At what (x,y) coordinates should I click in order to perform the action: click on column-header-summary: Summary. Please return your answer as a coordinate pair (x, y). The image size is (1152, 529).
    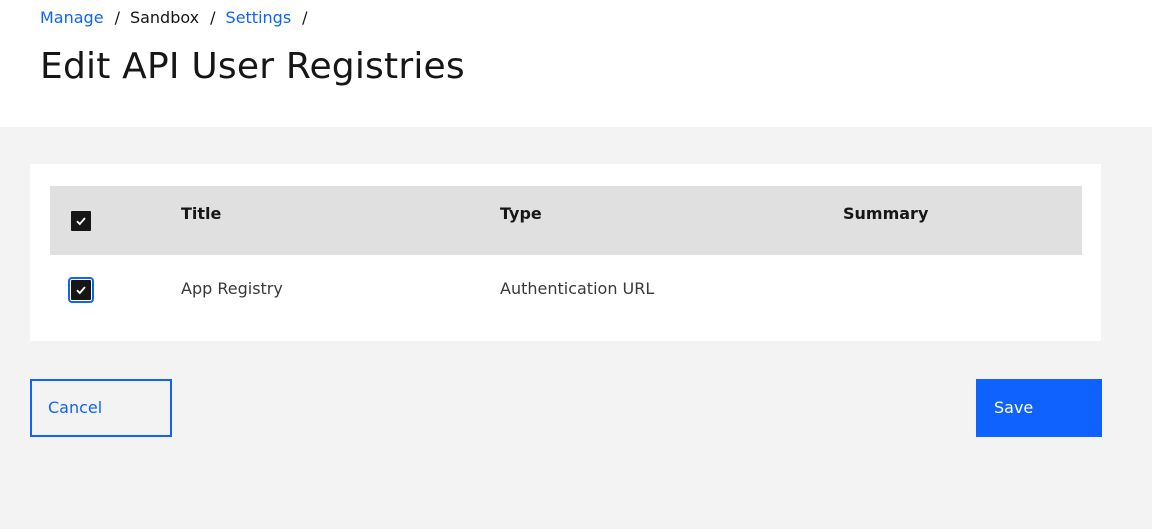
    Looking at the image, I should click on (885, 214).